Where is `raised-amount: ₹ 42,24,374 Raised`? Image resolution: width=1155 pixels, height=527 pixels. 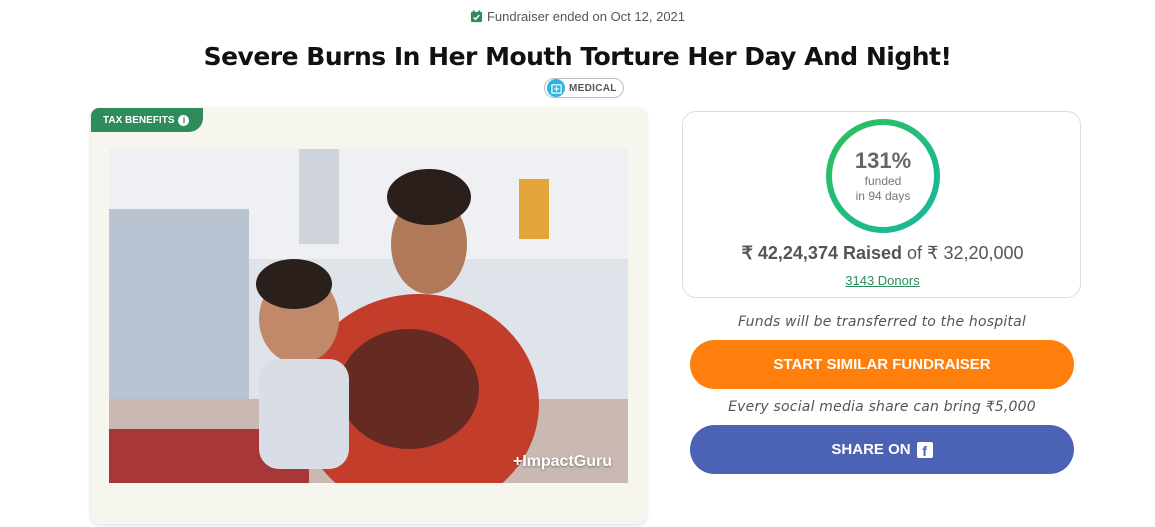
raised-amount: ₹ 42,24,374 Raised is located at coordinates (821, 253).